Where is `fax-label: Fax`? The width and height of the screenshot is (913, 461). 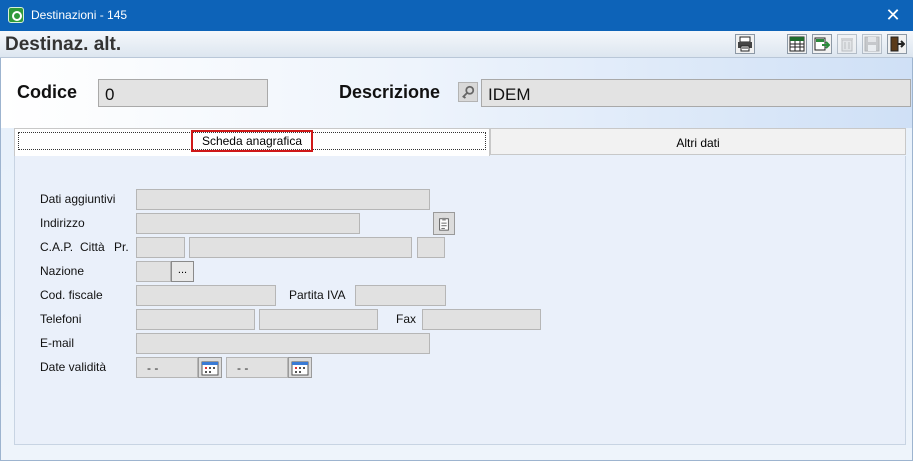 fax-label: Fax is located at coordinates (406, 319).